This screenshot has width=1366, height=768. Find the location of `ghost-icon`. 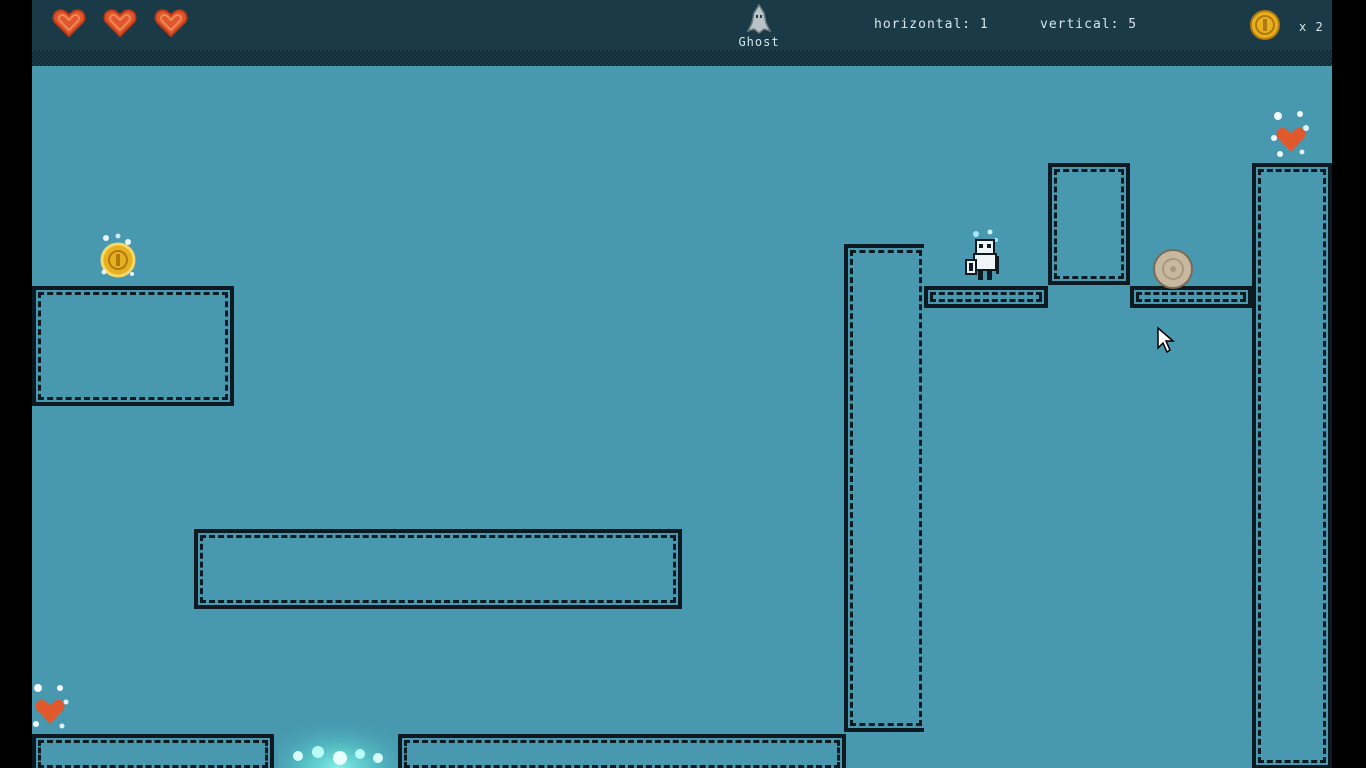

ghost-icon is located at coordinates (759, 18).